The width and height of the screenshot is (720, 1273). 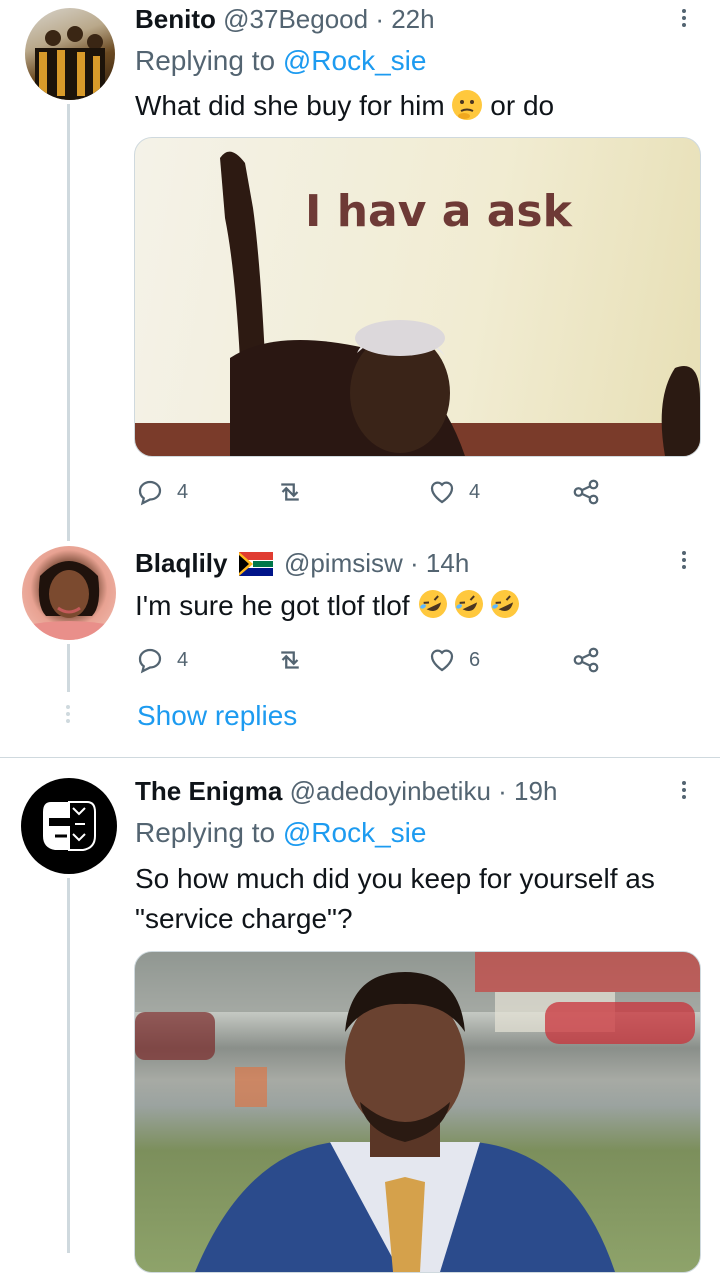 I want to click on tweet-actions: 4 6, so click(x=375, y=660).